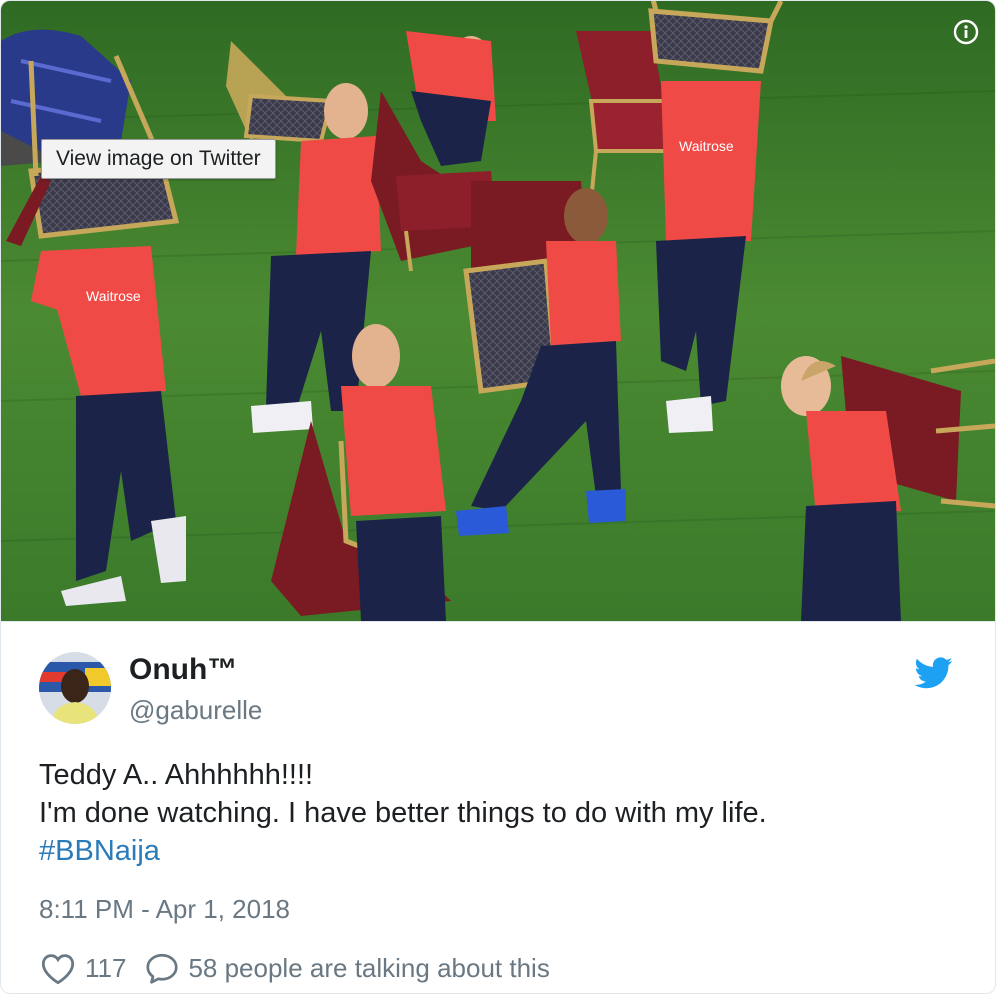 This screenshot has height=994, width=996. I want to click on view-image-on-twitter-button: View image on Twitter, so click(158, 159).